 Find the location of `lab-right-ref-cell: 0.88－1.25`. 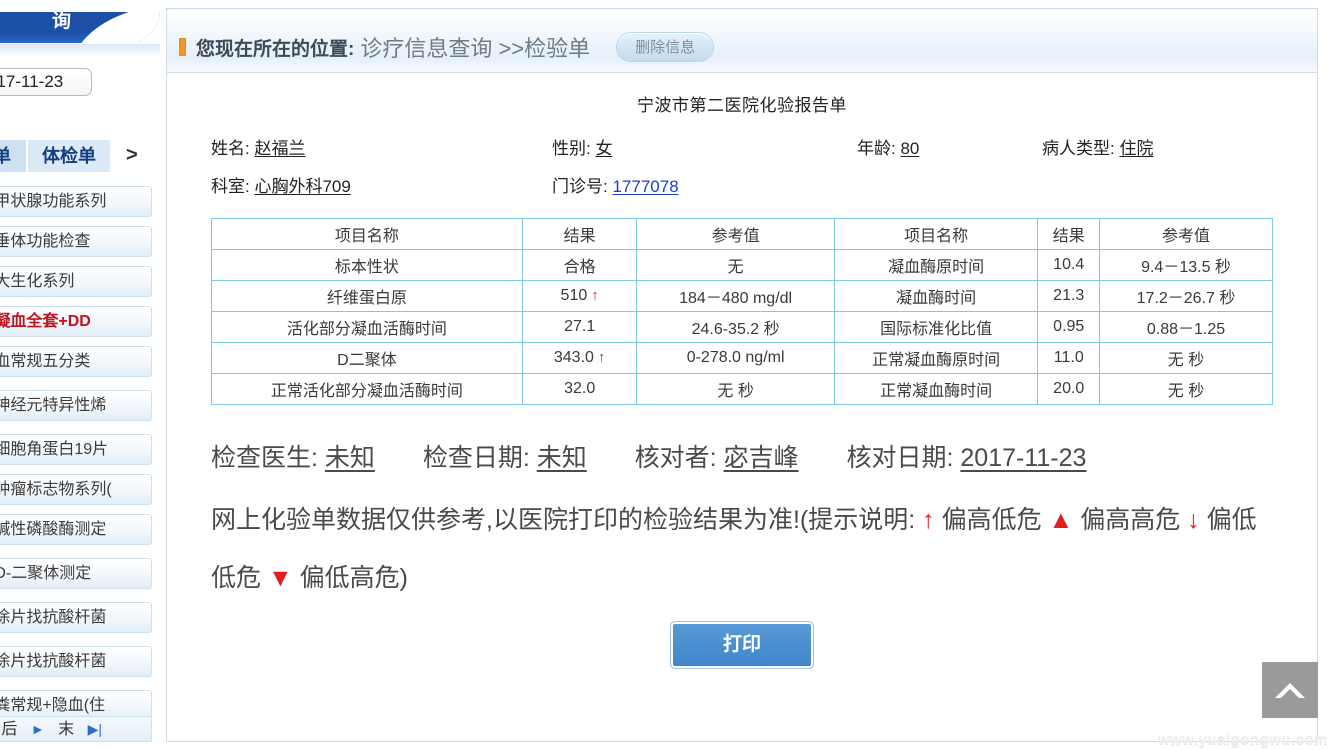

lab-right-ref-cell: 0.88－1.25 is located at coordinates (1186, 327).